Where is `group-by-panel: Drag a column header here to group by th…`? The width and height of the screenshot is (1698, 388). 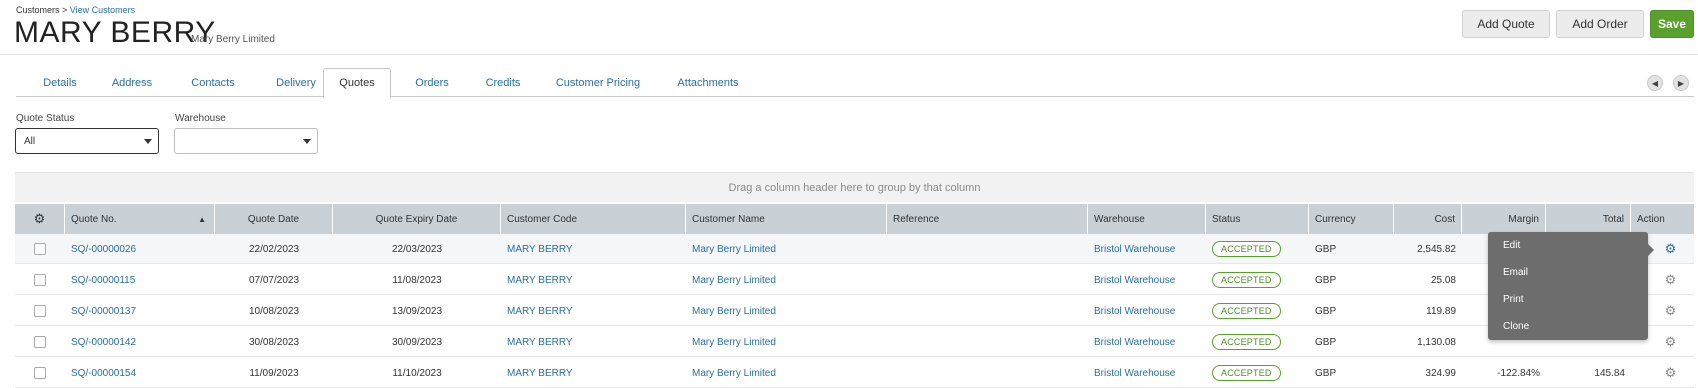
group-by-panel: Drag a column header here to group by th… is located at coordinates (854, 187).